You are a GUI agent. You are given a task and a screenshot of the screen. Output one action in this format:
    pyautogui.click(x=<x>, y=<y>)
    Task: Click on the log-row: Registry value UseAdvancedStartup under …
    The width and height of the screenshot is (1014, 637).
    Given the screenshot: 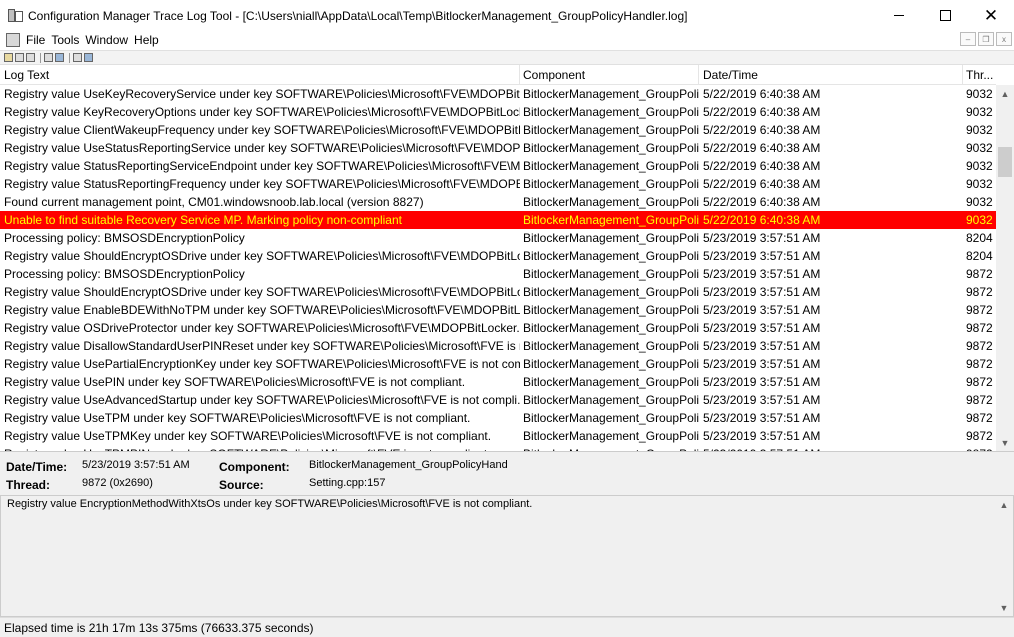 What is the action you would take?
    pyautogui.click(x=498, y=400)
    